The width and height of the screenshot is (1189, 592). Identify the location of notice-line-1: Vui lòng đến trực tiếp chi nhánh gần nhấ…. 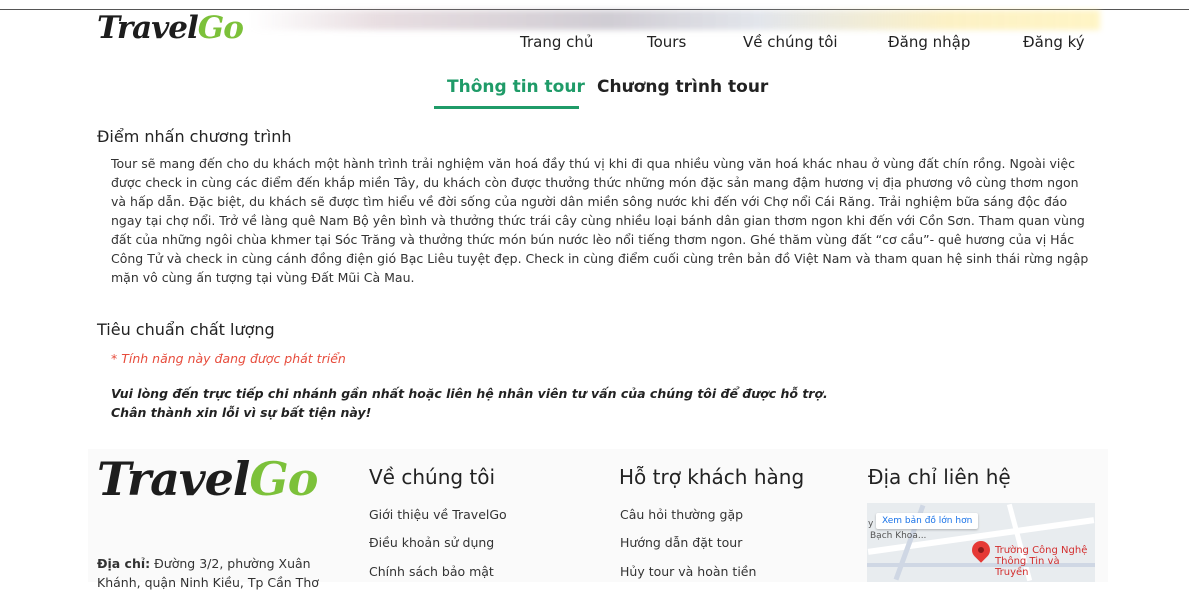
(469, 393).